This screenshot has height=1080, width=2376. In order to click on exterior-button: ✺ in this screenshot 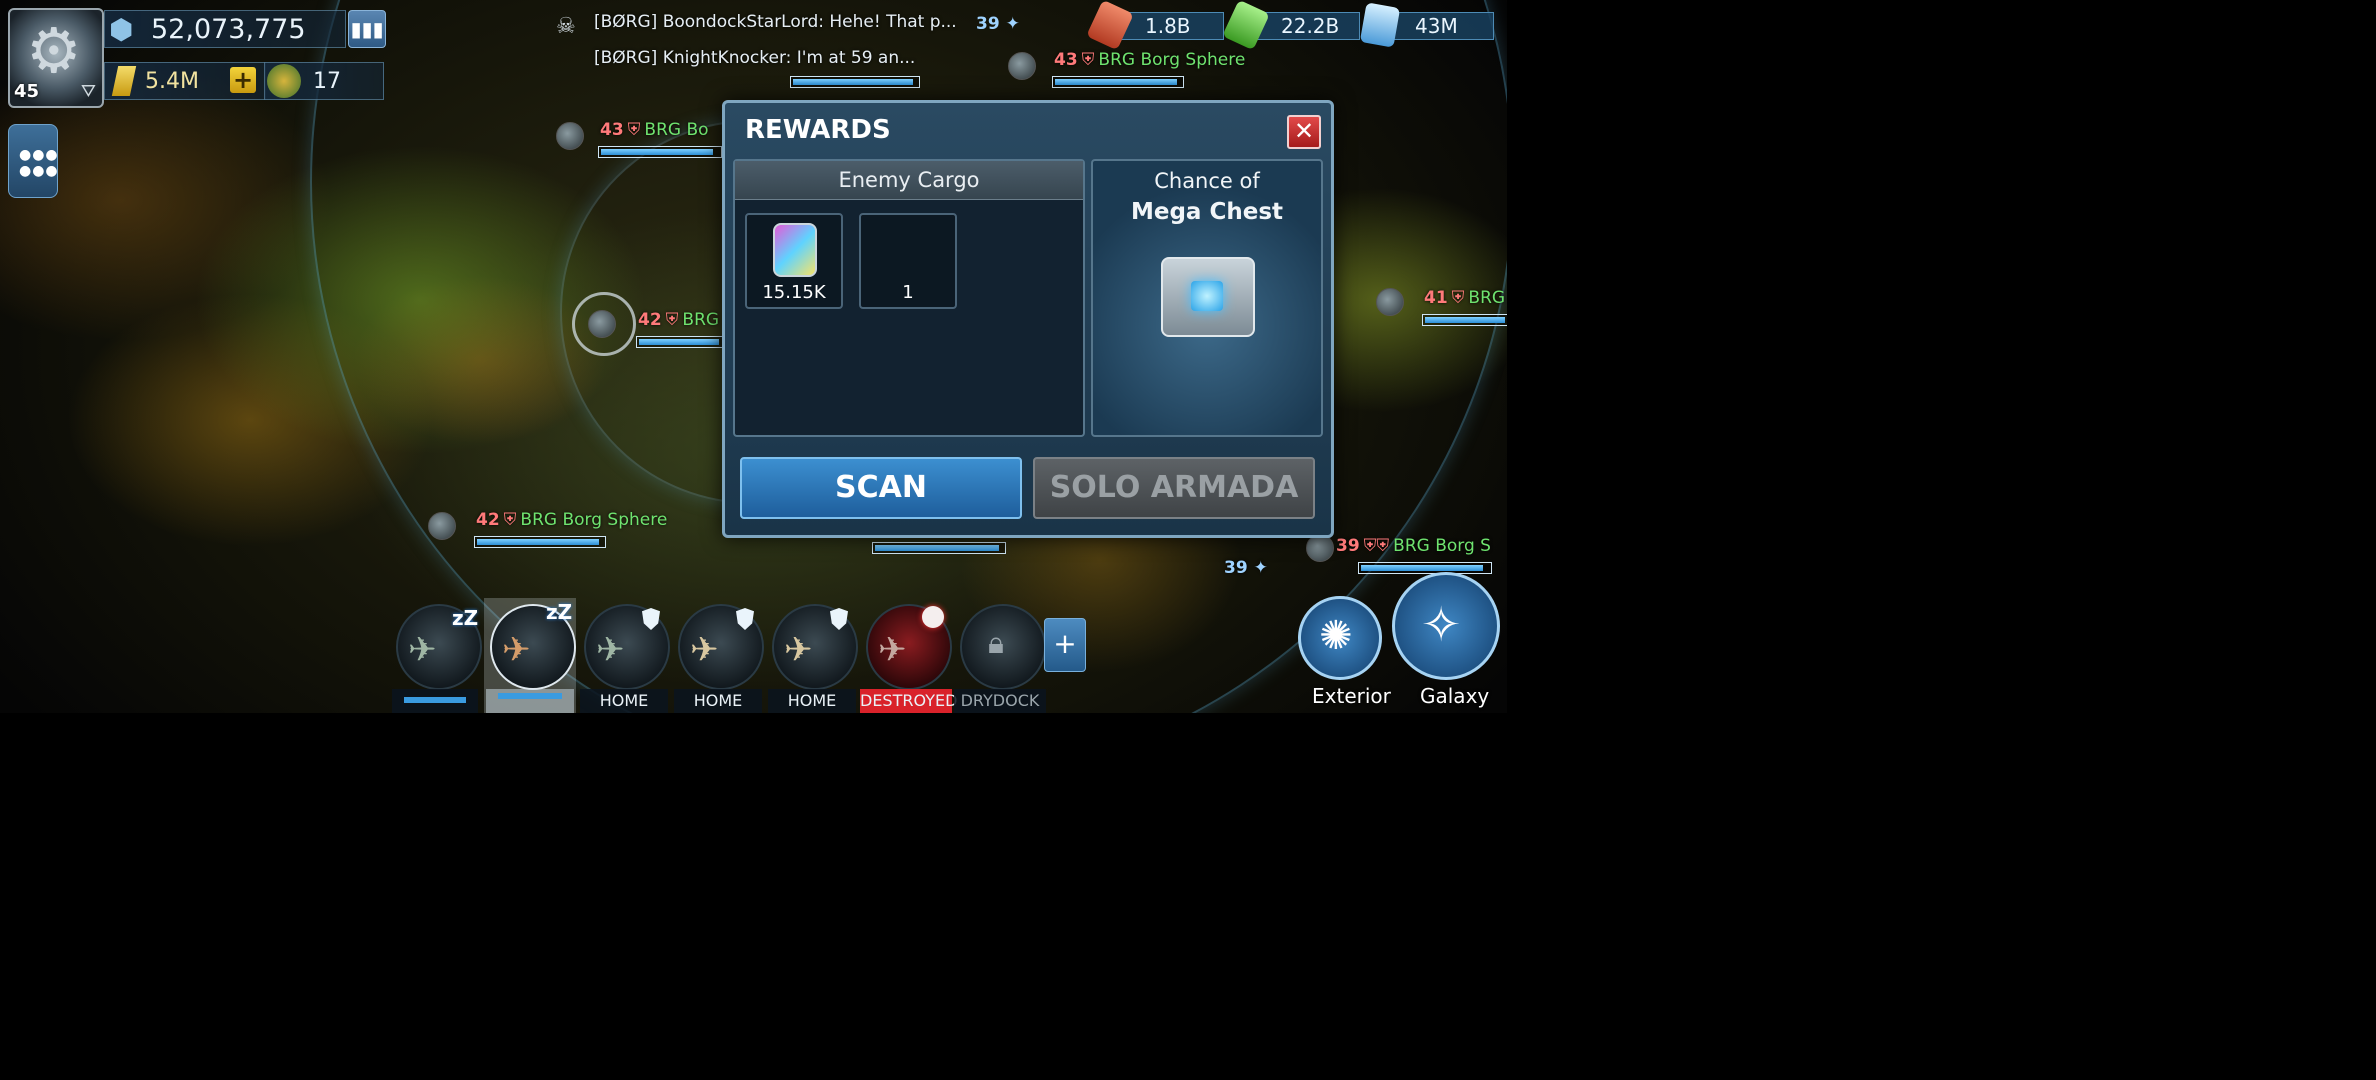, I will do `click(1340, 638)`.